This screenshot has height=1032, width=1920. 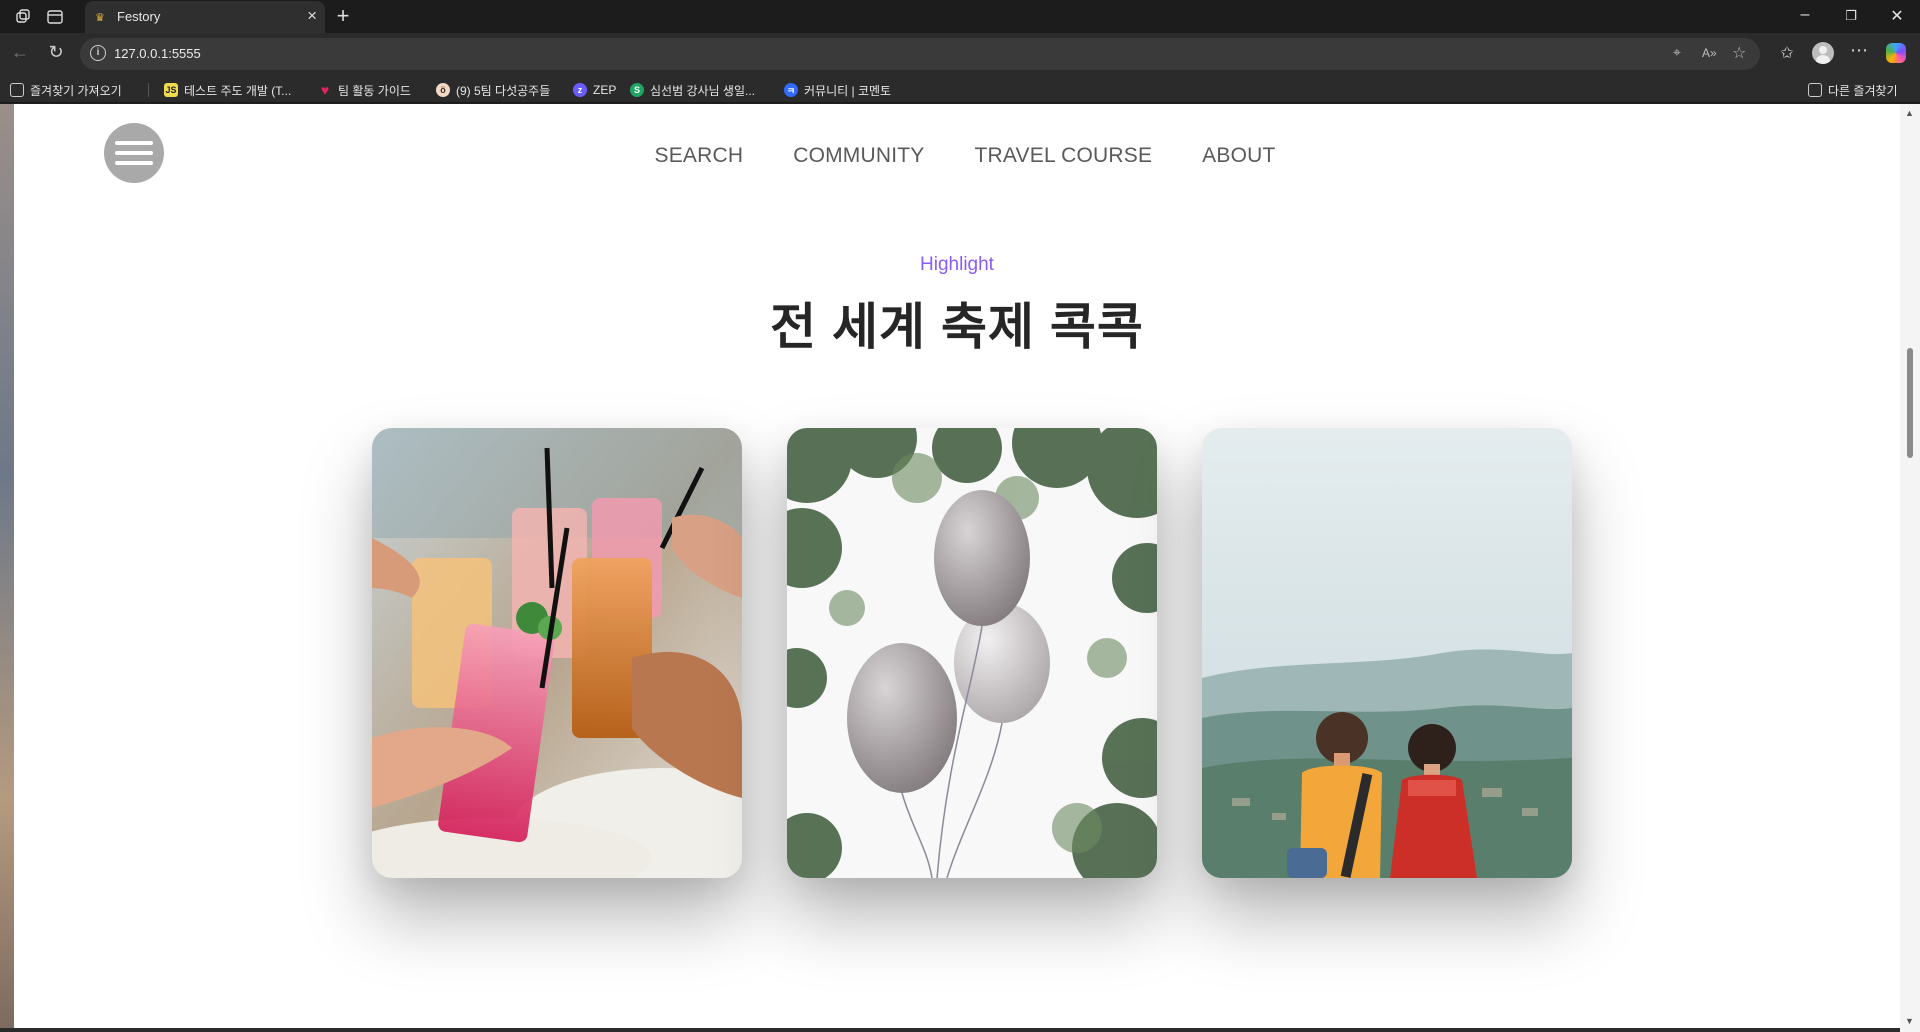 I want to click on bookmark-label: 커뮤니티 | 코멘토, so click(x=848, y=90).